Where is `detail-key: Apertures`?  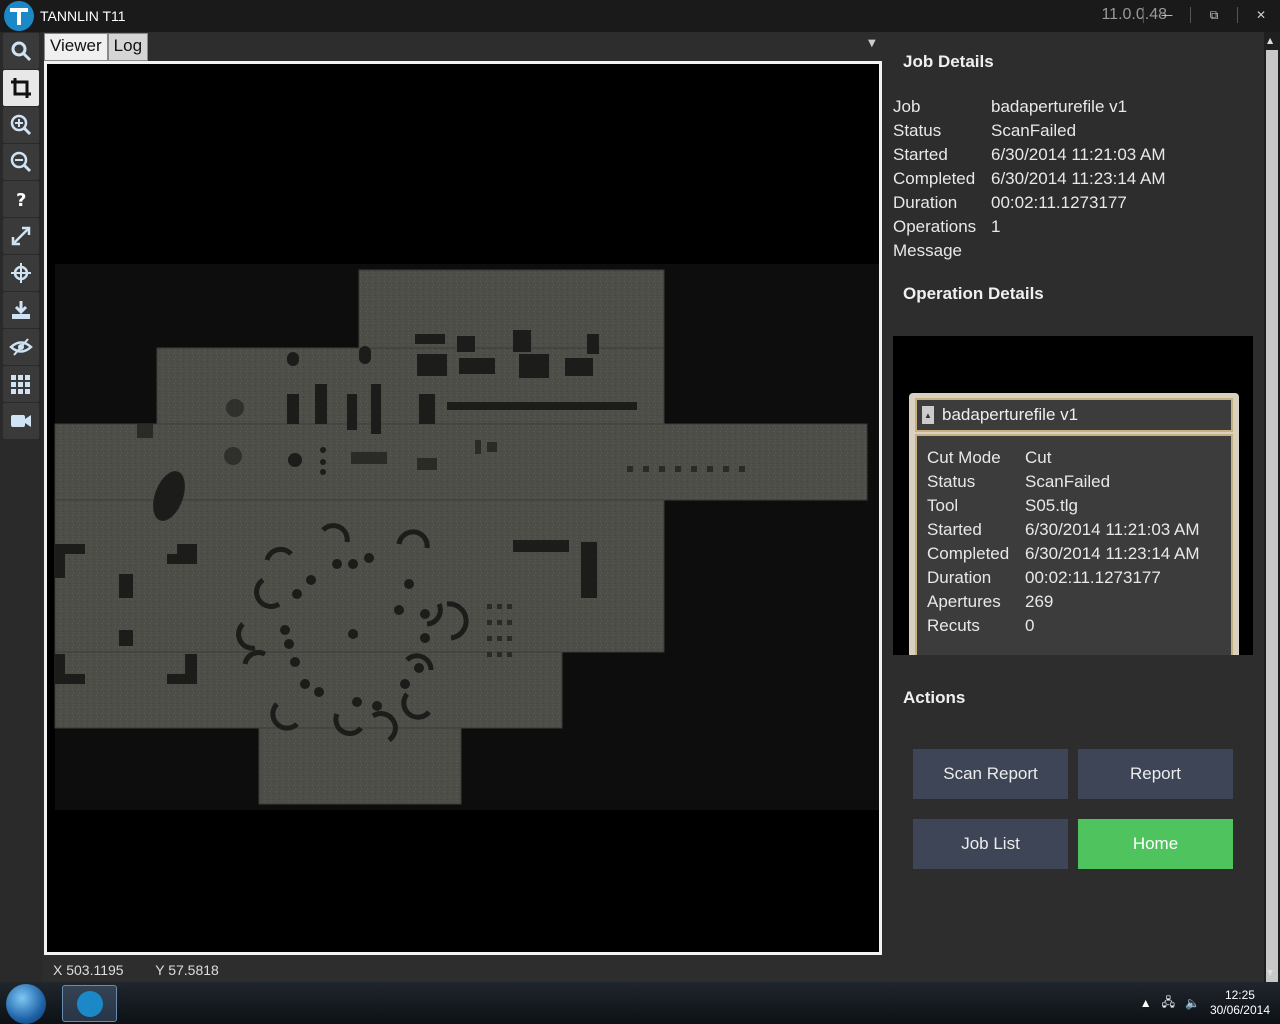 detail-key: Apertures is located at coordinates (964, 601).